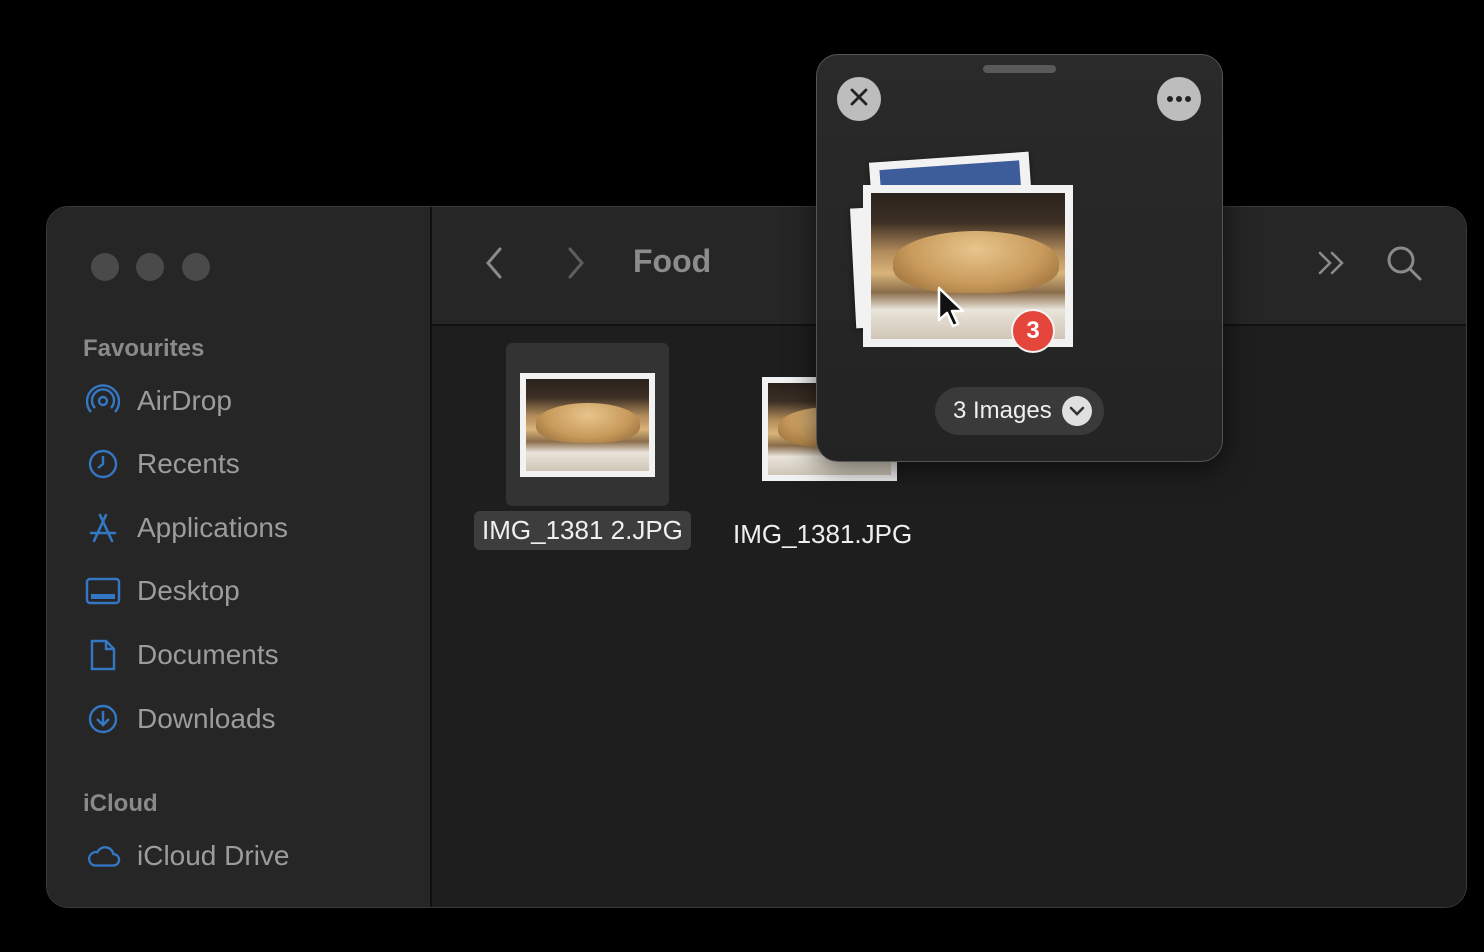 The image size is (1484, 952). I want to click on sidebar-item-label: iCloud Drive, so click(213, 855).